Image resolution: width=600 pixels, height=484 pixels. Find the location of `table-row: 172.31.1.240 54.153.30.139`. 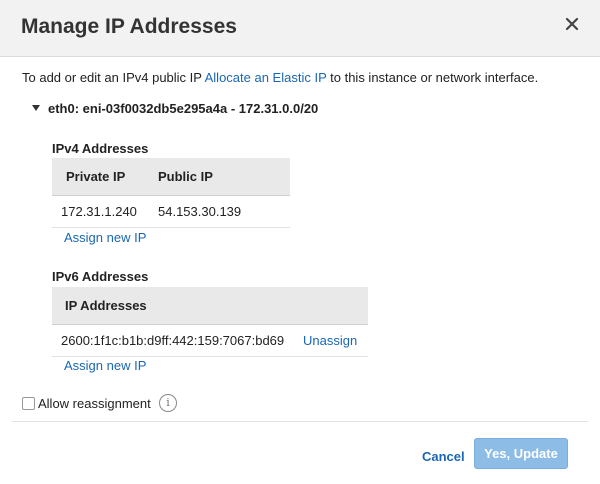

table-row: 172.31.1.240 54.153.30.139 is located at coordinates (171, 211).